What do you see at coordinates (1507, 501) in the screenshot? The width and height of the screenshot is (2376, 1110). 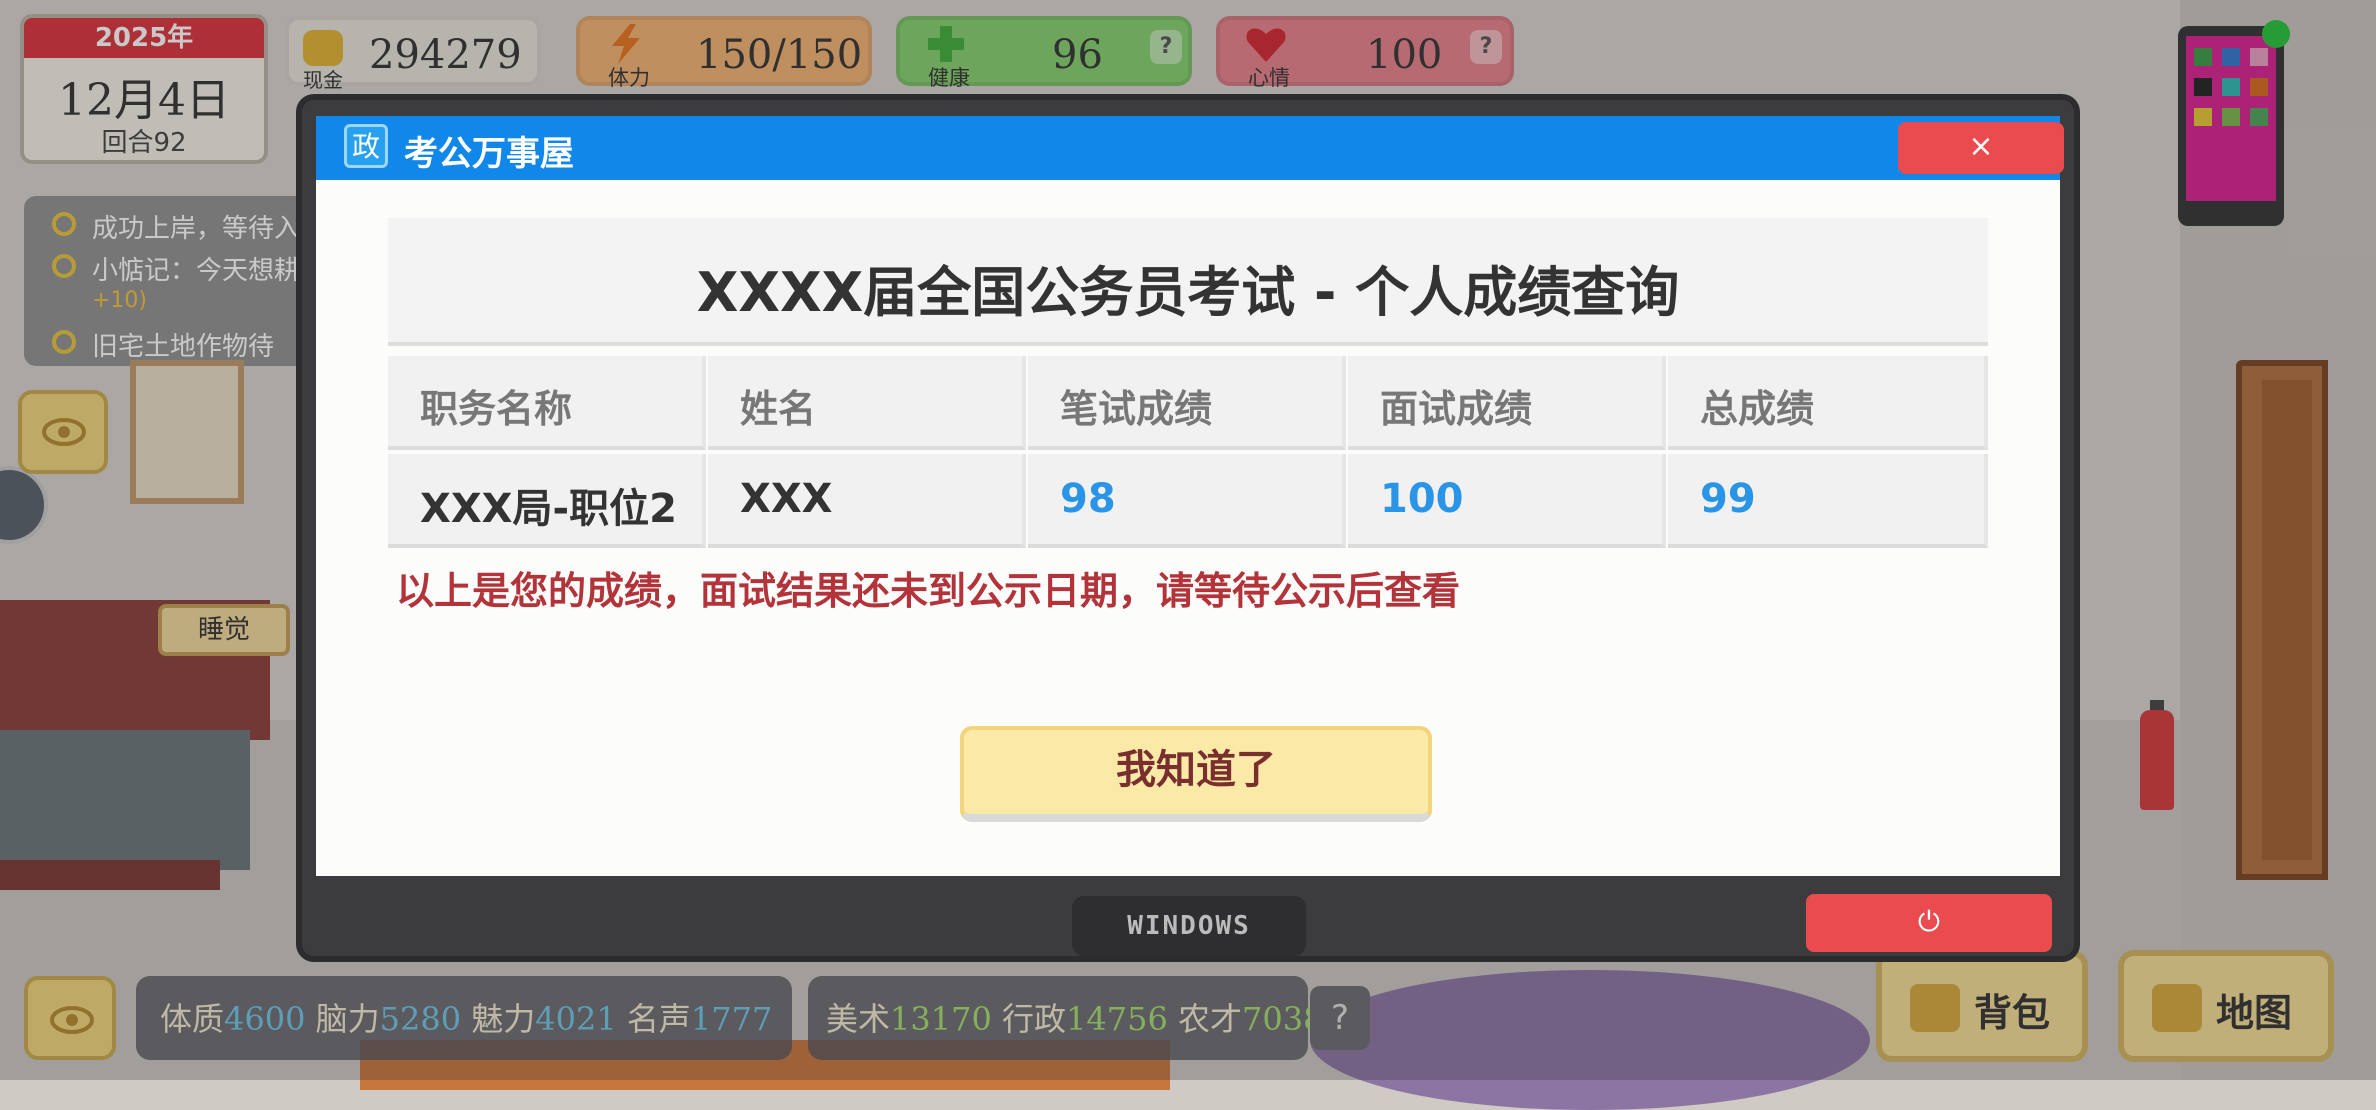 I see `table-cell: 100` at bounding box center [1507, 501].